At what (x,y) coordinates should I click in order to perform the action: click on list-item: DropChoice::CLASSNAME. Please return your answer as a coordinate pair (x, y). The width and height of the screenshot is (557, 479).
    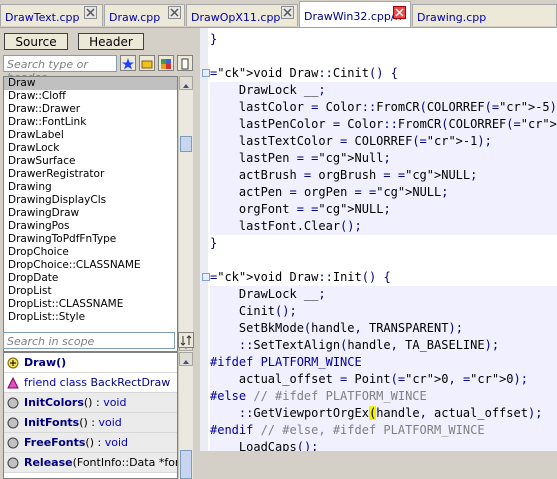
    Looking at the image, I should click on (90, 265).